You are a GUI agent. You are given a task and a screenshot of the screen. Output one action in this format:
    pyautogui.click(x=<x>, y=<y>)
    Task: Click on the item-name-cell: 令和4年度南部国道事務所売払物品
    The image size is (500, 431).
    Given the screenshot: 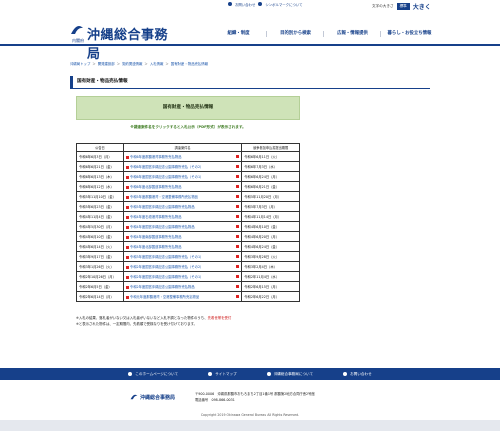 What is the action you would take?
    pyautogui.click(x=182, y=236)
    